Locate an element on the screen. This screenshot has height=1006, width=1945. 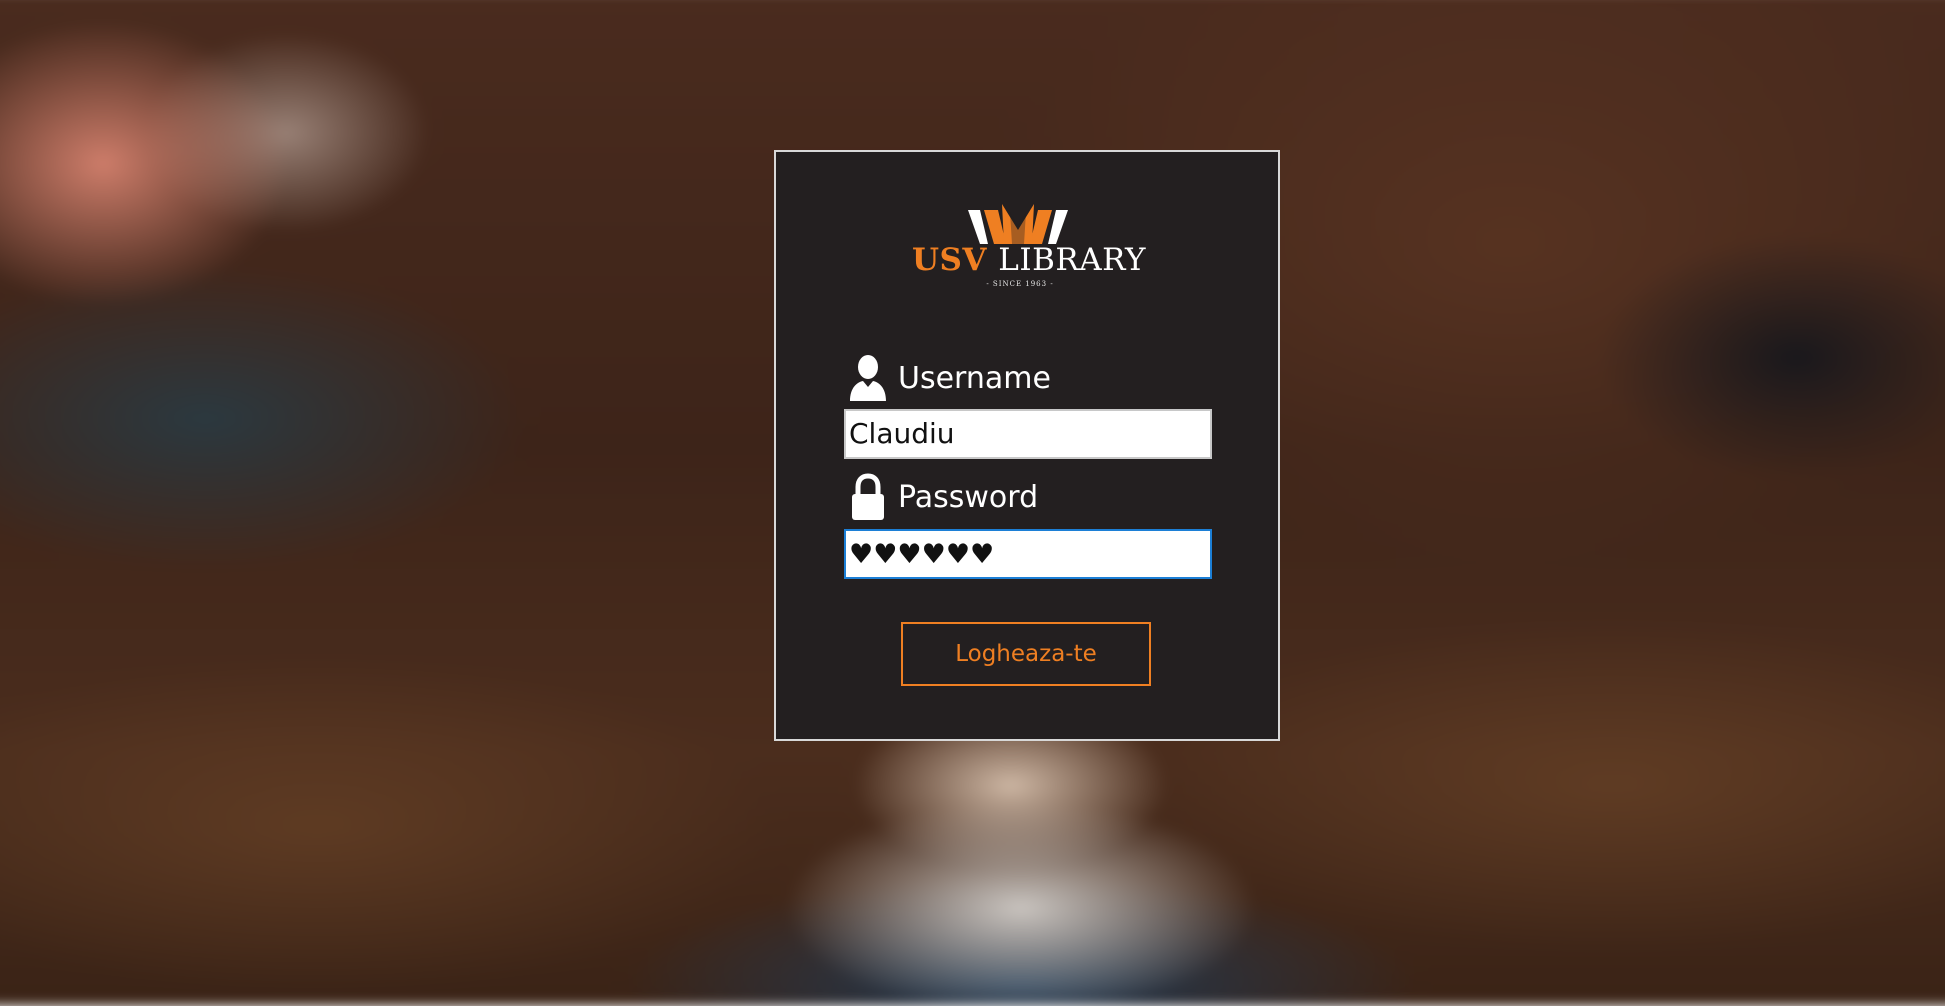
password-label-row: Password is located at coordinates (942, 497).